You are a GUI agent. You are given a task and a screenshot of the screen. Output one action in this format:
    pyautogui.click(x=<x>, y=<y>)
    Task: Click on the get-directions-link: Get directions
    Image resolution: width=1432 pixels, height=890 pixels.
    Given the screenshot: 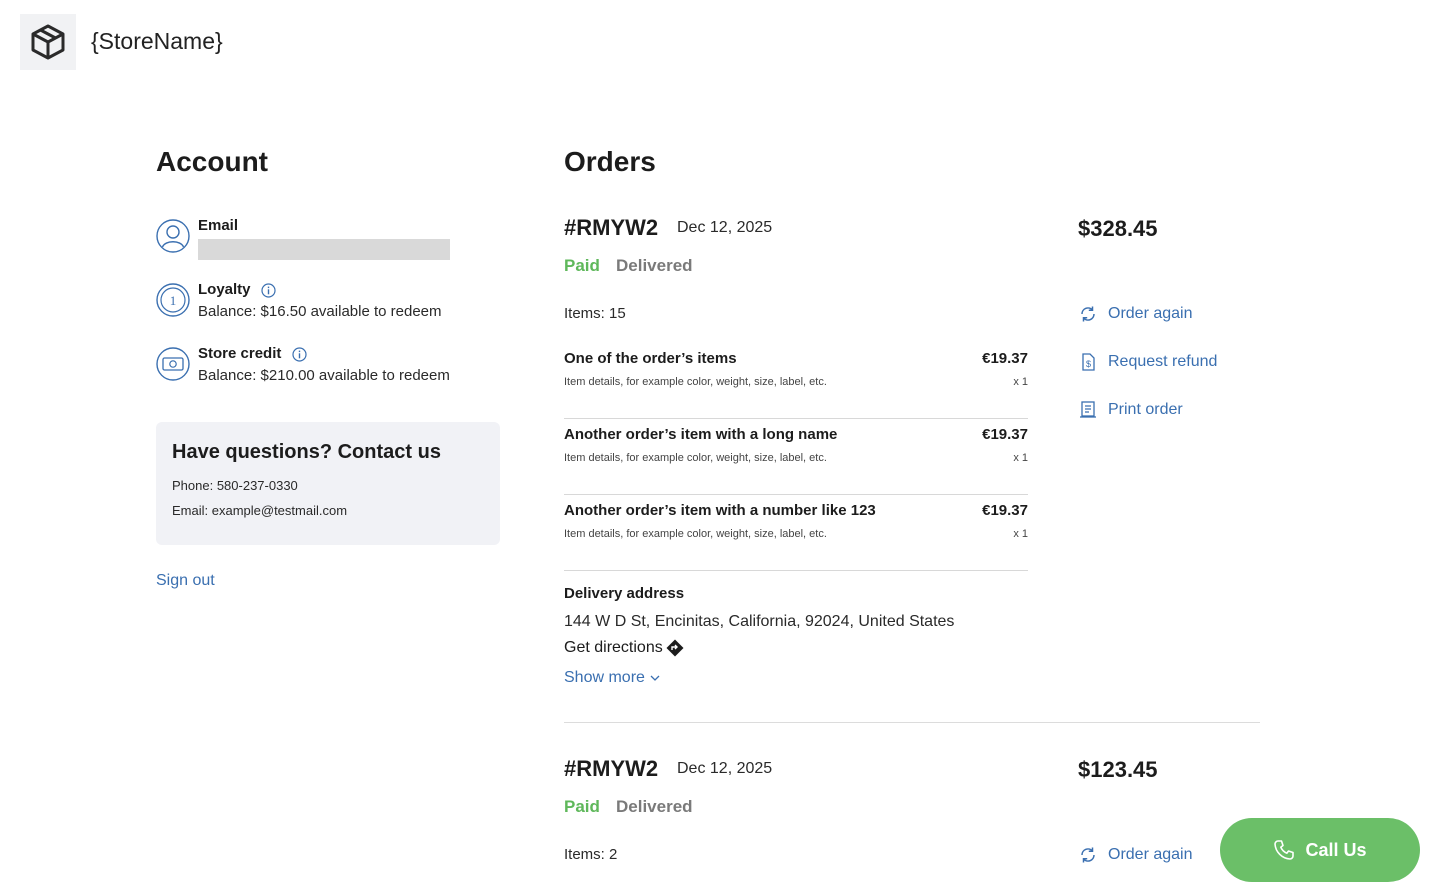 What is the action you would take?
    pyautogui.click(x=624, y=648)
    